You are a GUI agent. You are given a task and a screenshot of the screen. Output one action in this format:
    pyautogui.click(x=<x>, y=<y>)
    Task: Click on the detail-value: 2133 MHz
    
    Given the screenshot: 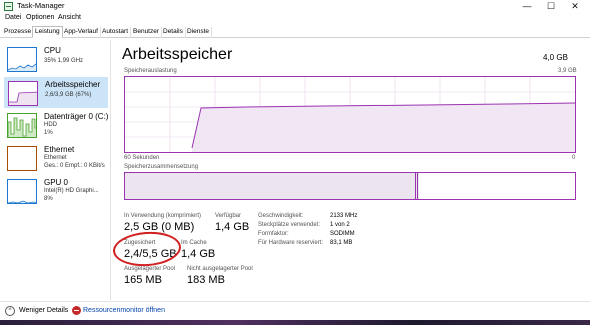 What is the action you would take?
    pyautogui.click(x=344, y=216)
    